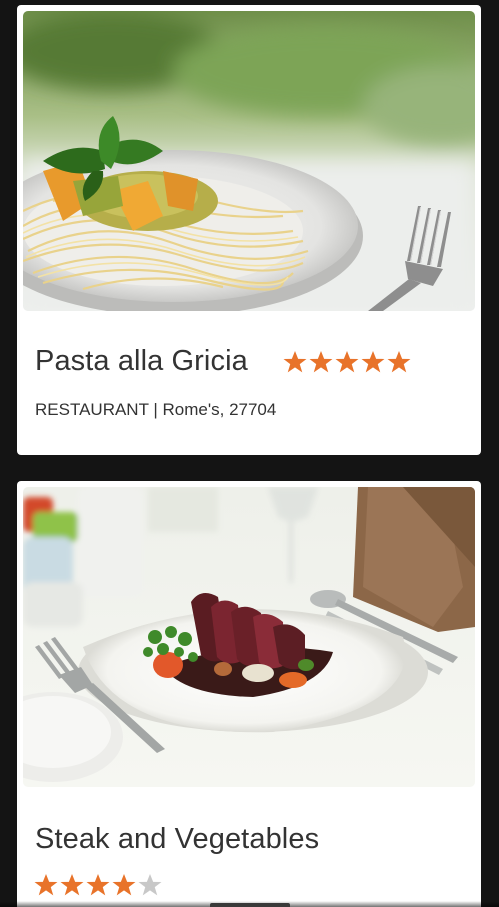  What do you see at coordinates (141, 361) in the screenshot?
I see `dish-title: Pasta alla Gricia` at bounding box center [141, 361].